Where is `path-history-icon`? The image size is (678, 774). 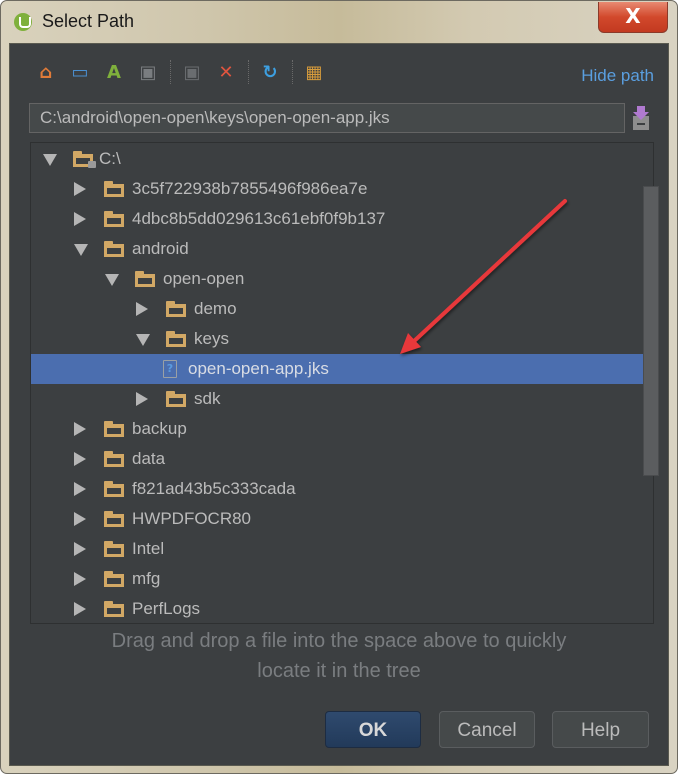
path-history-icon is located at coordinates (641, 118).